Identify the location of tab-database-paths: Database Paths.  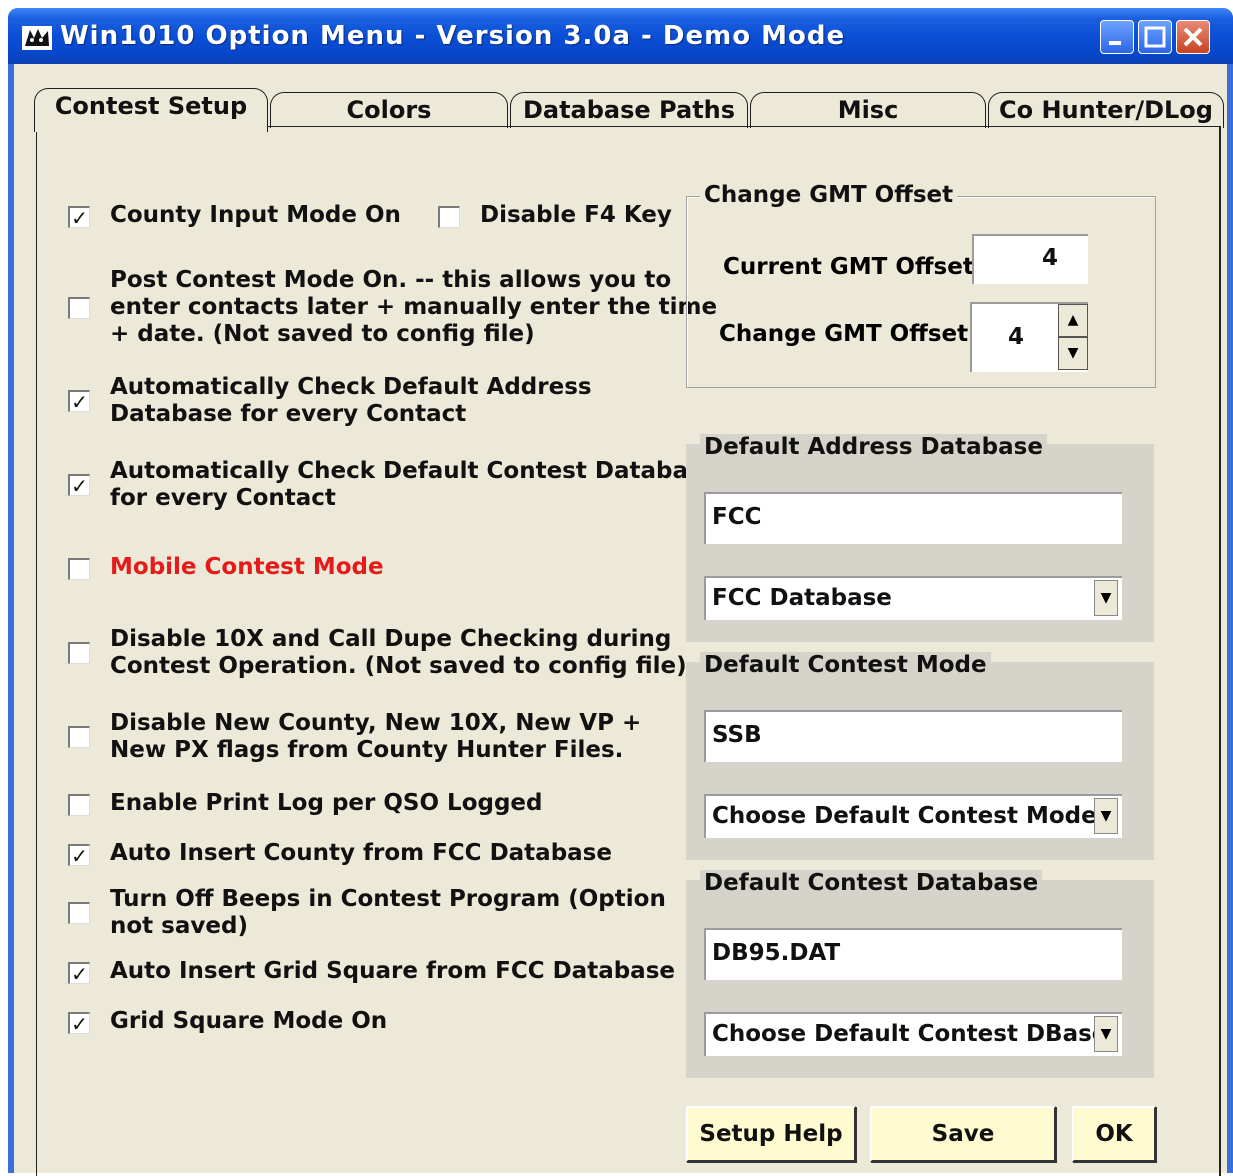
(629, 110).